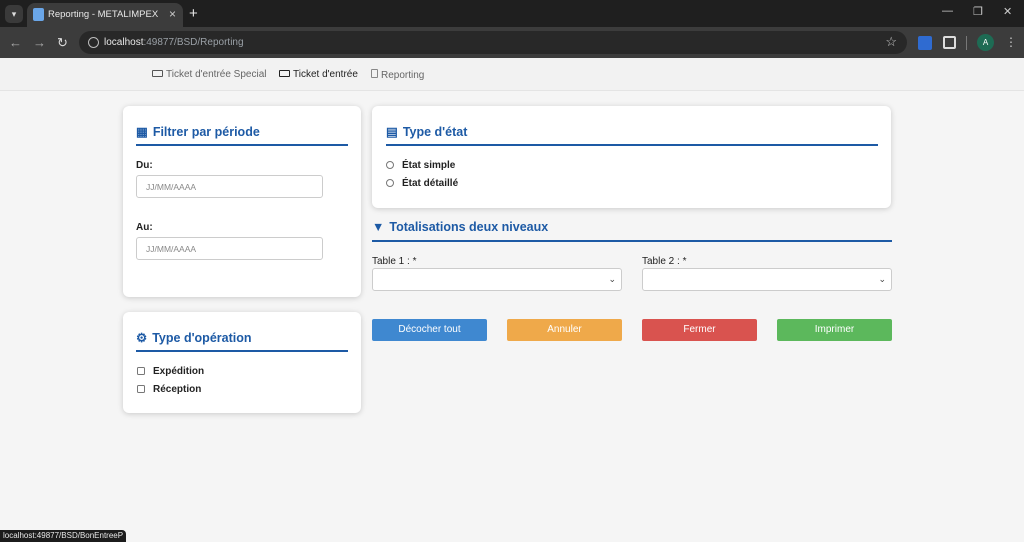 The width and height of the screenshot is (1024, 542). What do you see at coordinates (242, 362) in the screenshot?
I see `operation-type-card: ⚙ Type d'opération Expédition Réception` at bounding box center [242, 362].